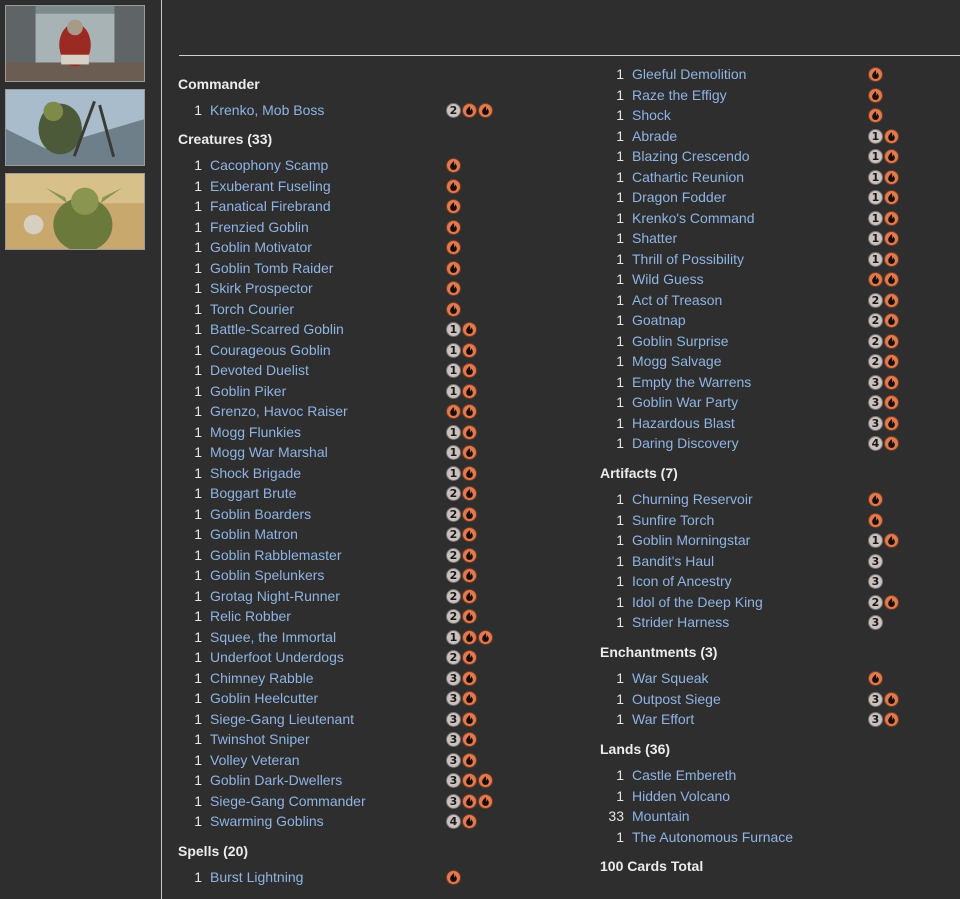 This screenshot has height=899, width=960. Describe the element at coordinates (255, 432) in the screenshot. I see `card-name-link: Mogg Flunkies` at that location.